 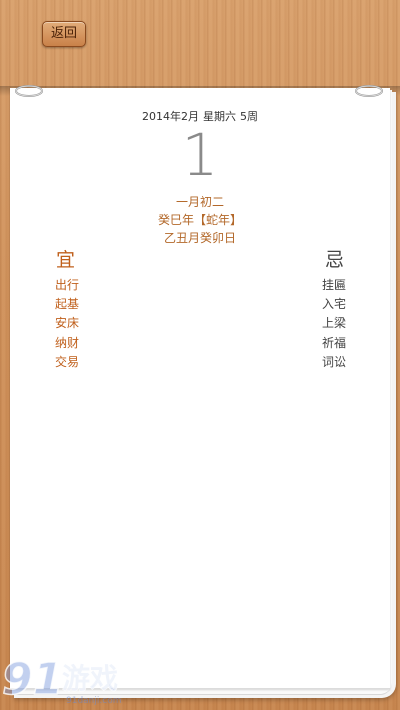 I want to click on back-button: 返回, so click(x=64, y=34).